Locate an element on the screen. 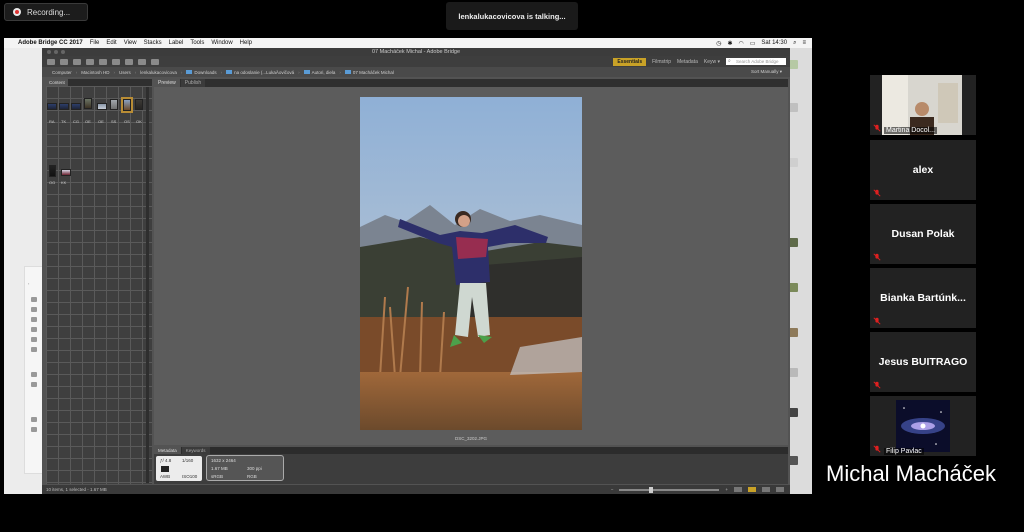  thumbnail-size-slider is located at coordinates (669, 489).